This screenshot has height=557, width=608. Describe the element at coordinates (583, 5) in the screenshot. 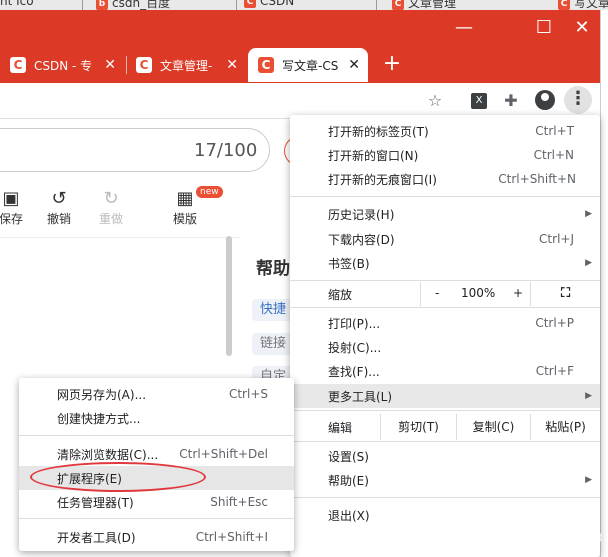

I see `taskbar-item: C 写文章` at that location.